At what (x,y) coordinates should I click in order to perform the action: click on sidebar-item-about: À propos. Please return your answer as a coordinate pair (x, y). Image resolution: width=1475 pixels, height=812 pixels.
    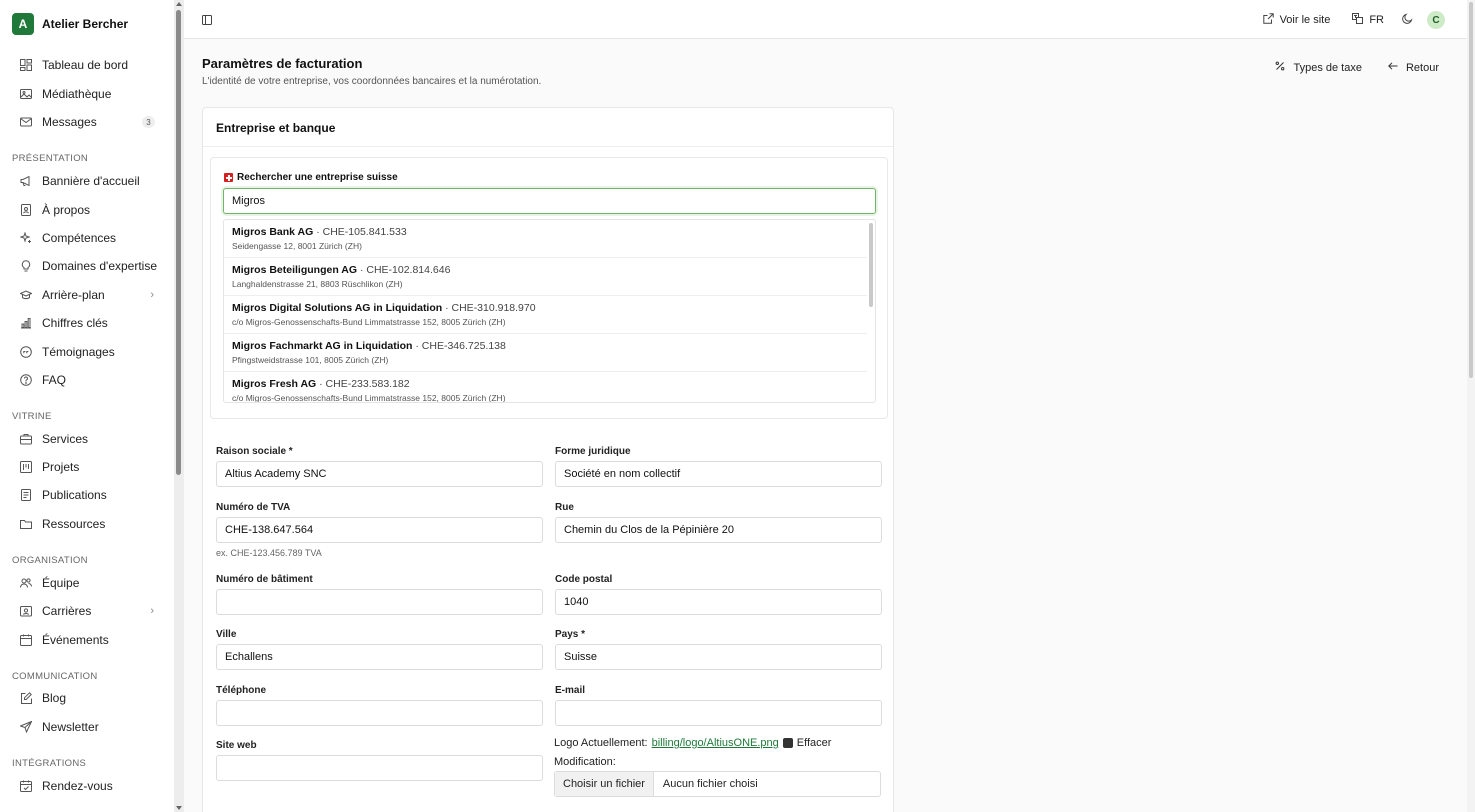
    Looking at the image, I should click on (87, 210).